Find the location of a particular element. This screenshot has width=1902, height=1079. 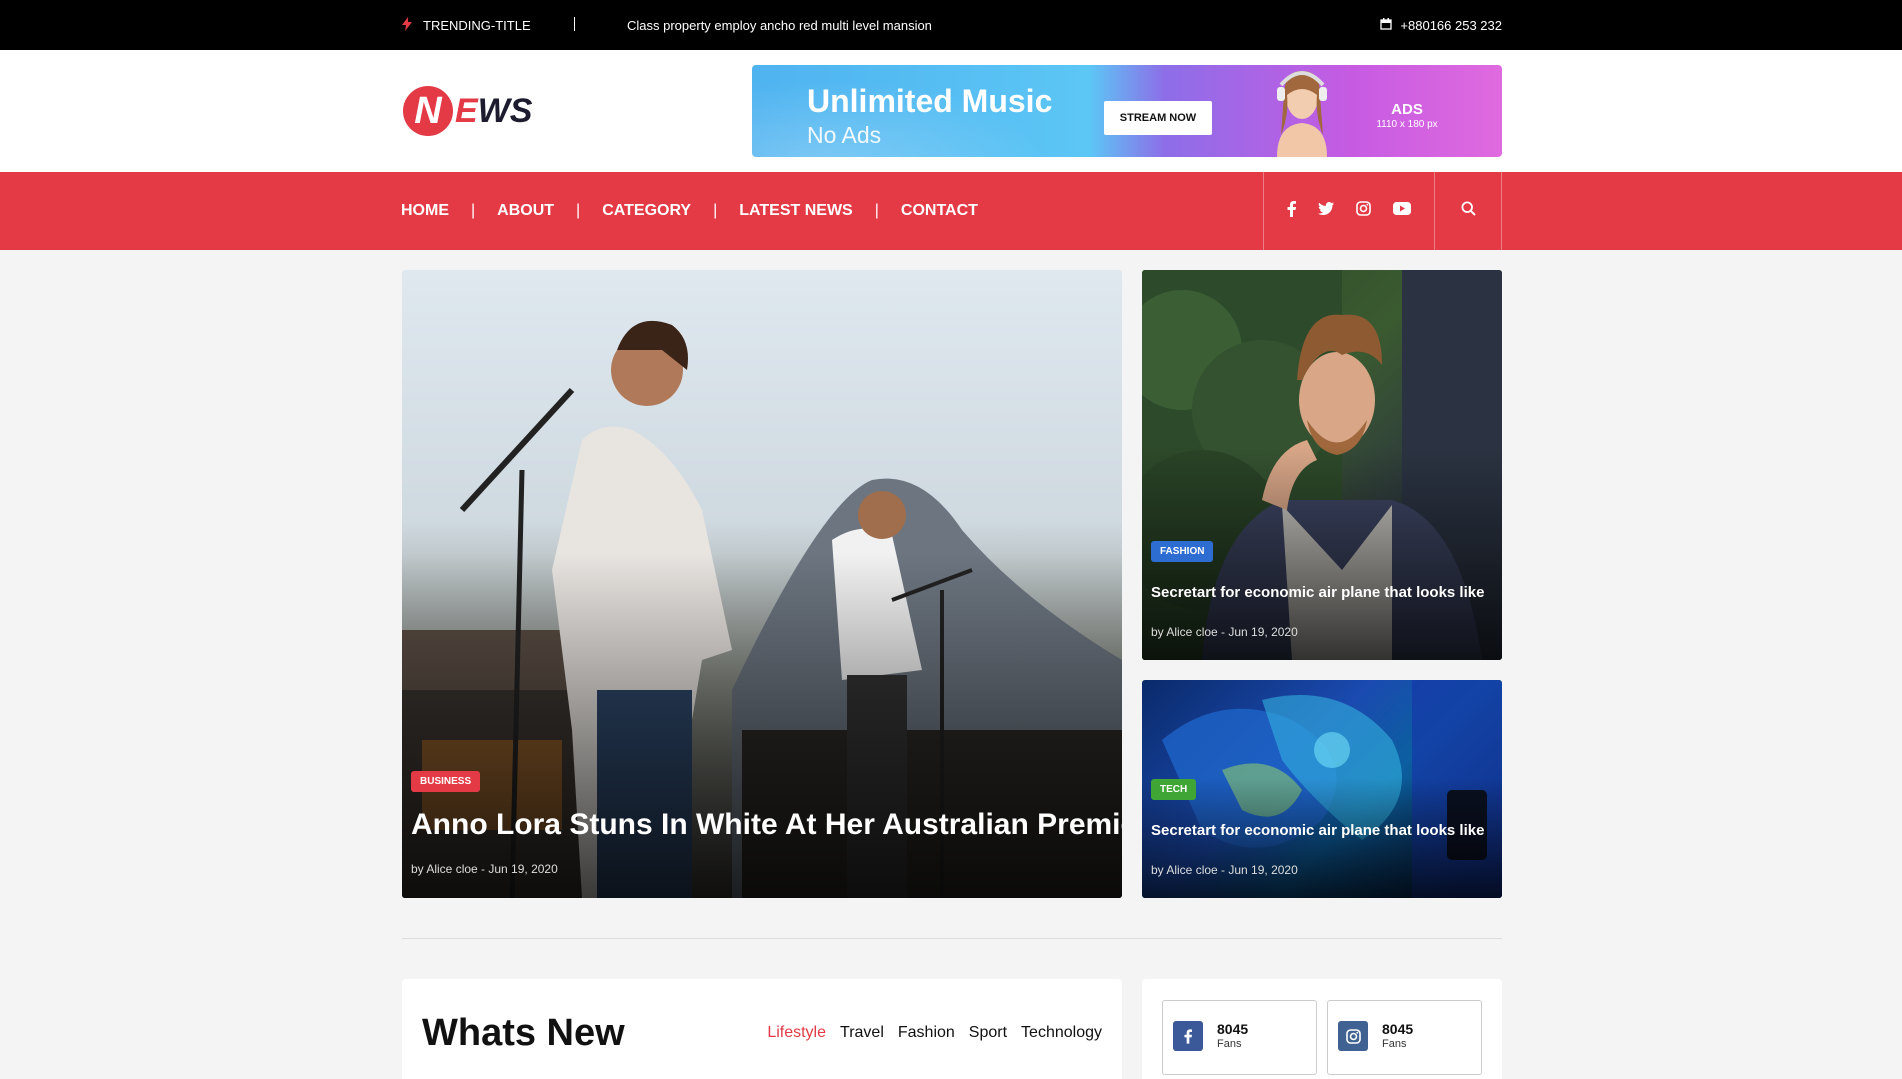

topbar-divider is located at coordinates (574, 24).